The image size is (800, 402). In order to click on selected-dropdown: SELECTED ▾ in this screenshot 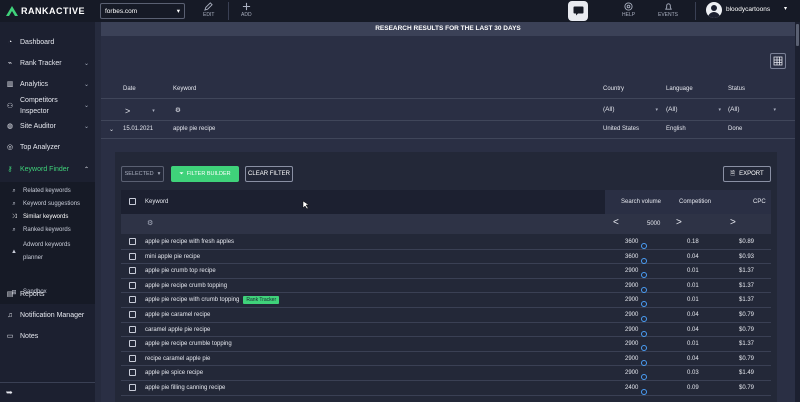, I will do `click(142, 174)`.